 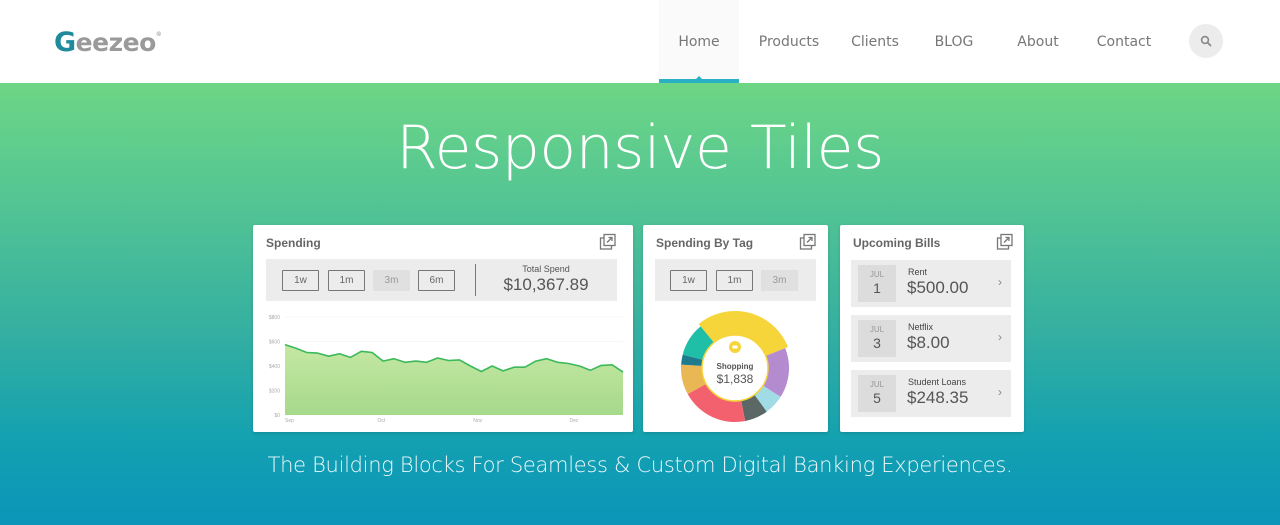 I want to click on logo-initial: G, so click(x=65, y=42).